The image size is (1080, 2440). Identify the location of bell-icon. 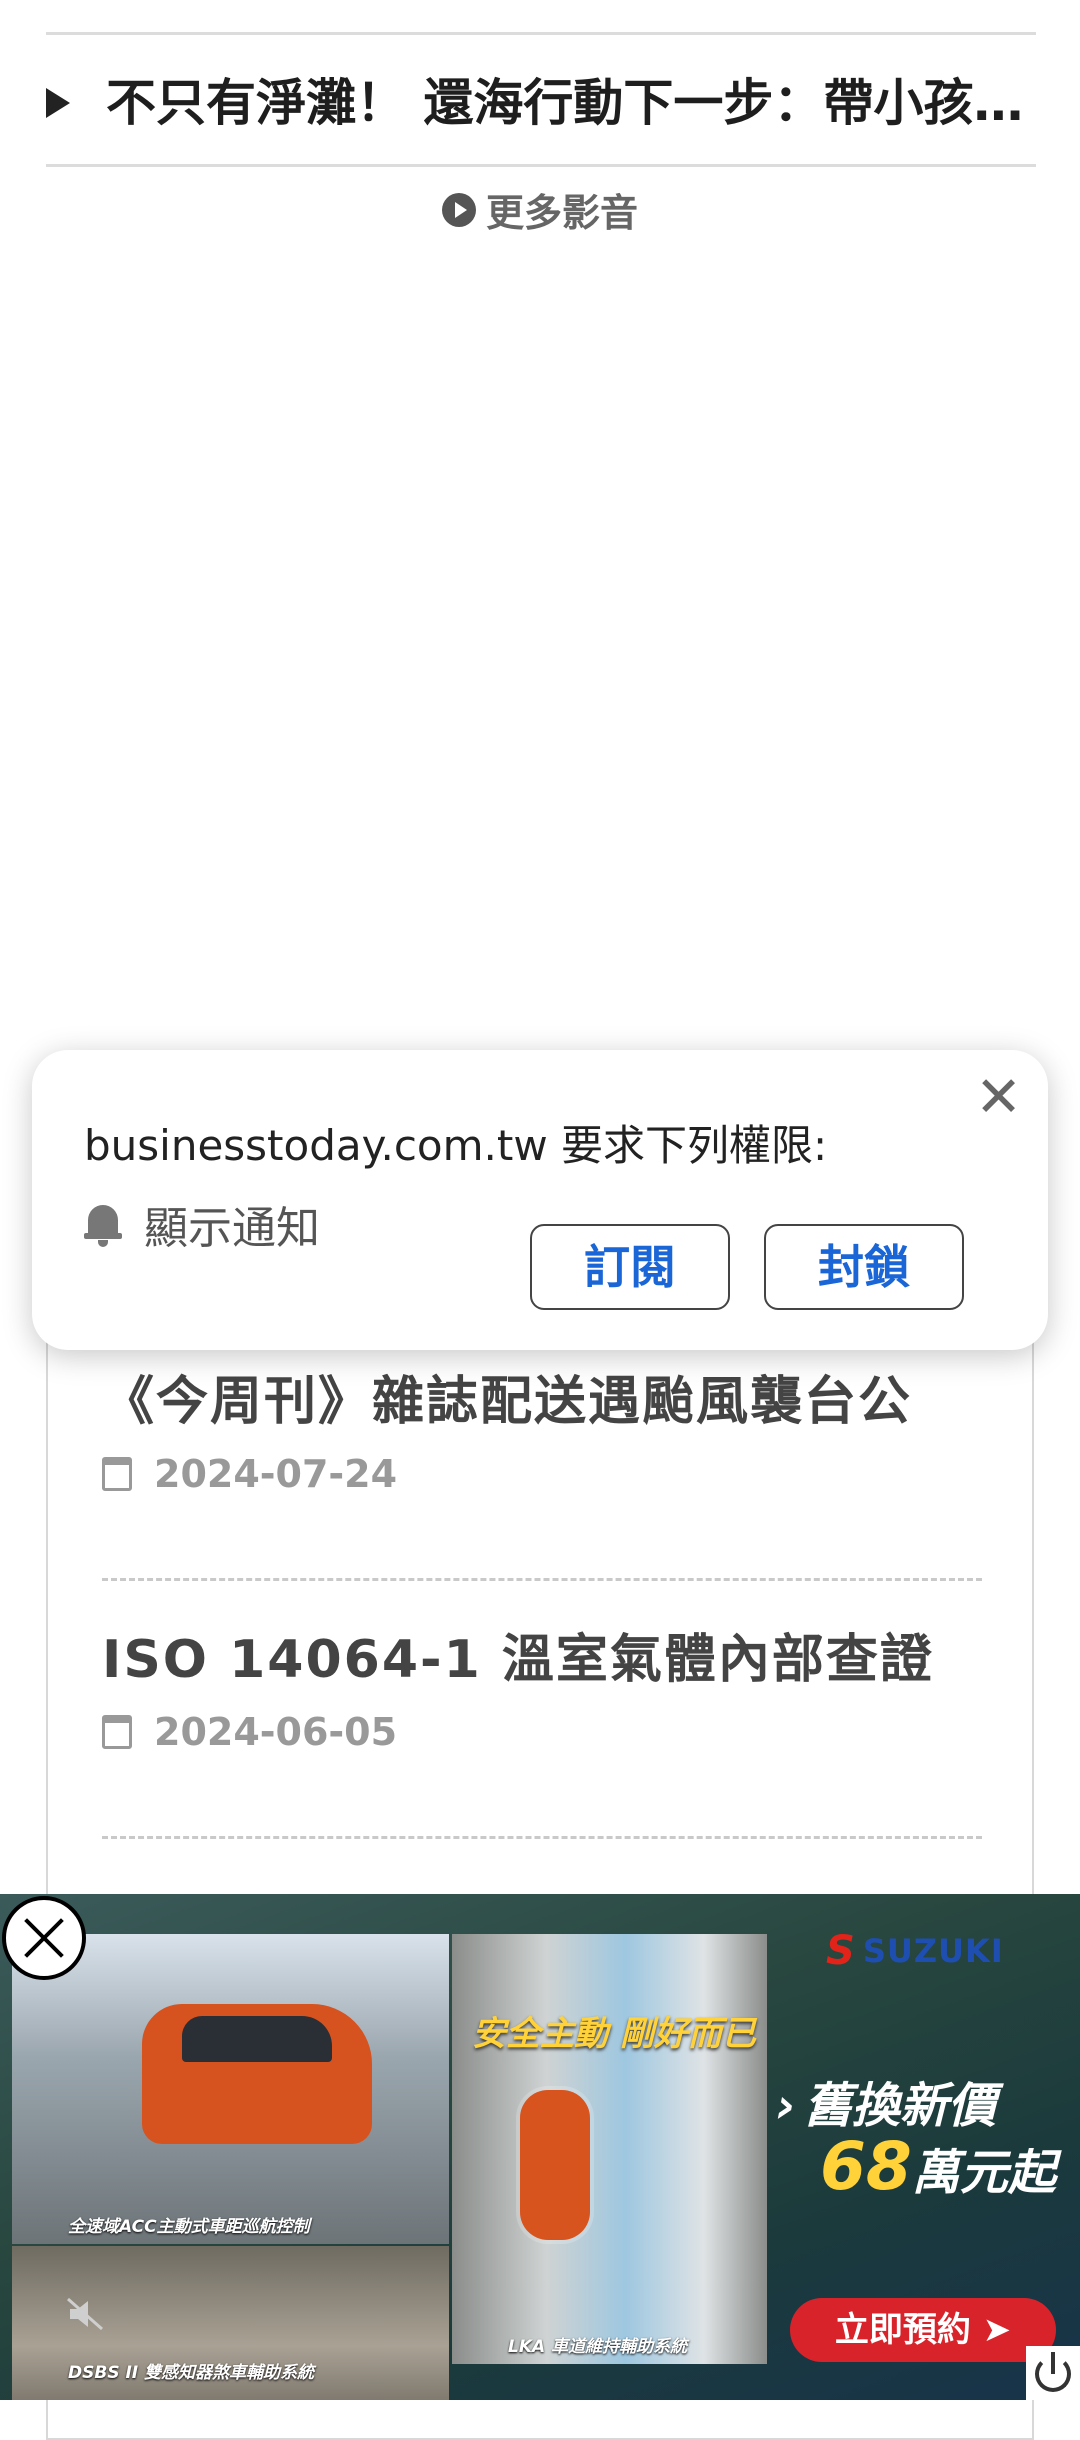
(103, 1224).